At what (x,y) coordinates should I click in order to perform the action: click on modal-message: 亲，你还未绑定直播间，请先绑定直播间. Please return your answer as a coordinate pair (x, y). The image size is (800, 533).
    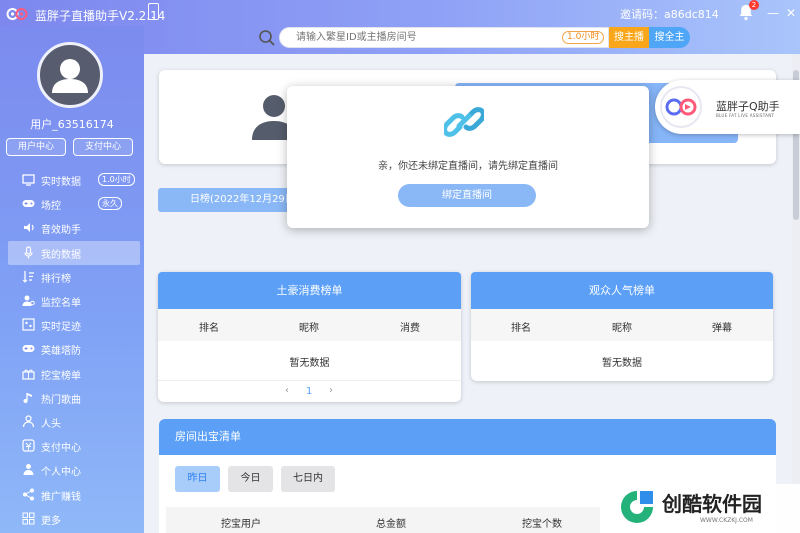
    Looking at the image, I should click on (468, 166).